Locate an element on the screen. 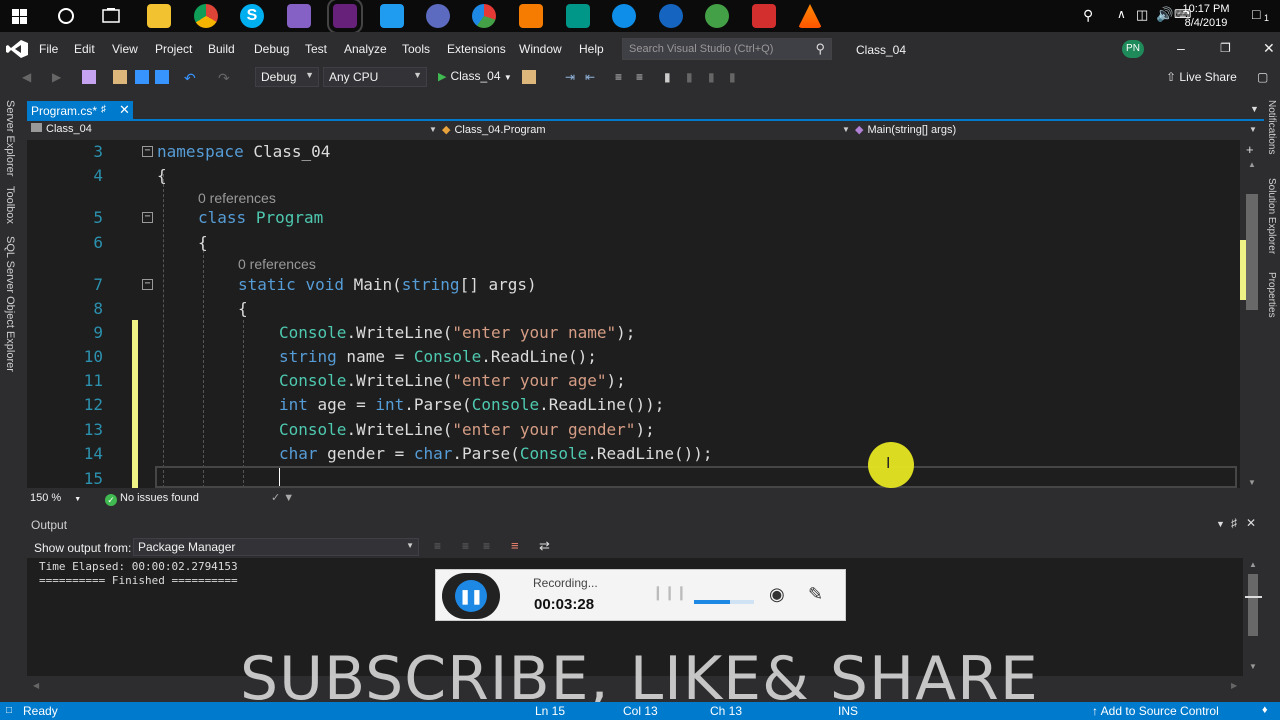  clear-all-icon: ≡ is located at coordinates (515, 545).